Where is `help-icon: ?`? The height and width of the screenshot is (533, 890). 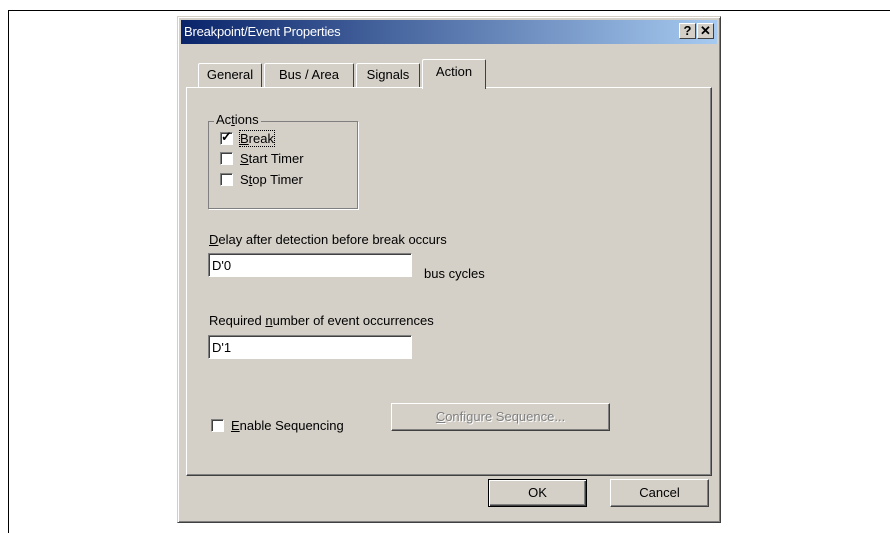
help-icon: ? is located at coordinates (687, 30).